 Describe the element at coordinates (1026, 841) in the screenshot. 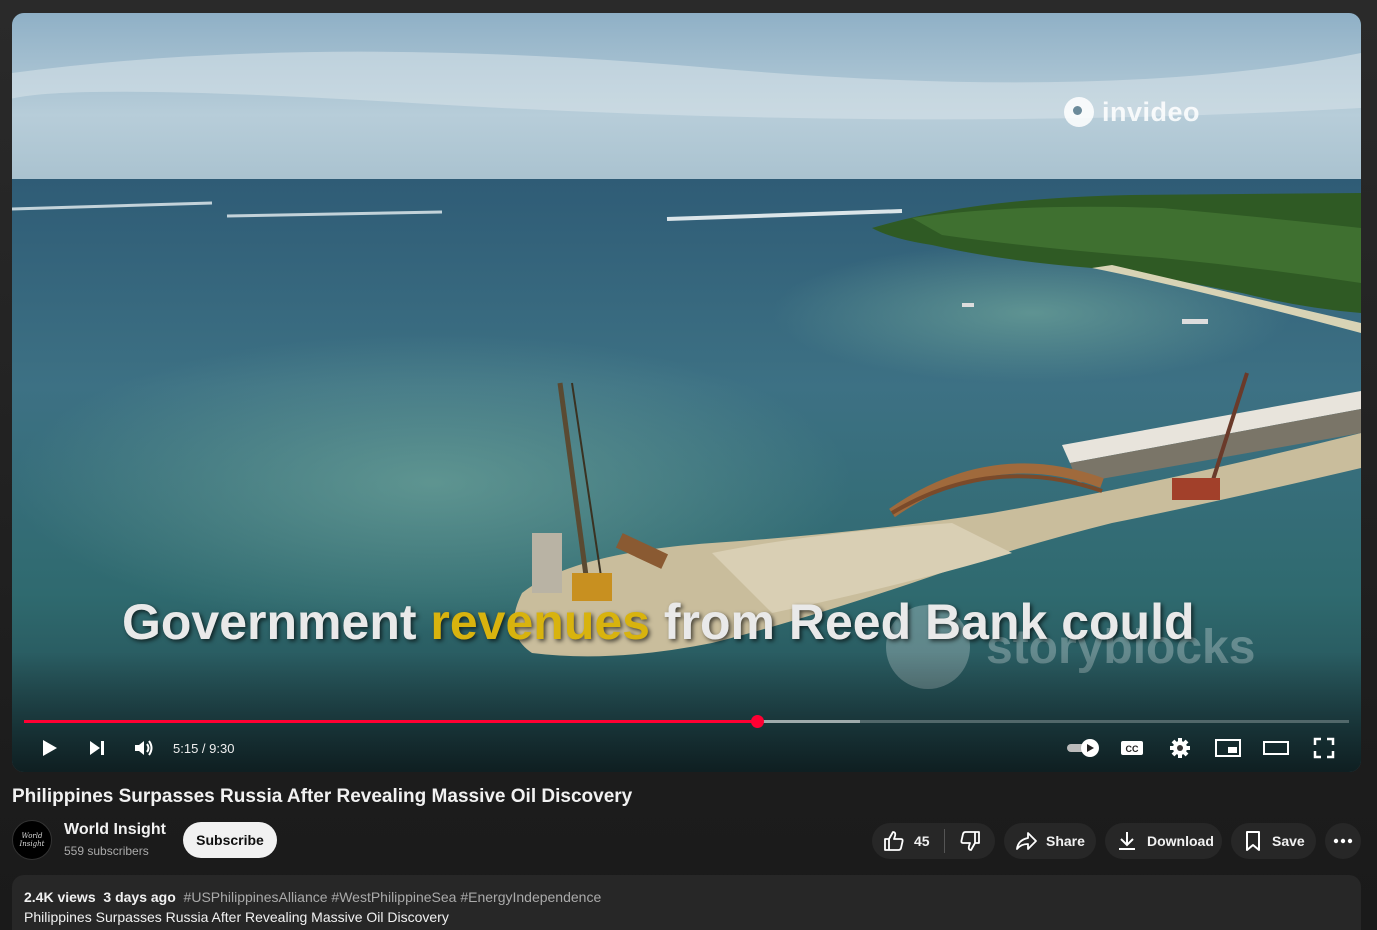

I see `share-icon` at that location.